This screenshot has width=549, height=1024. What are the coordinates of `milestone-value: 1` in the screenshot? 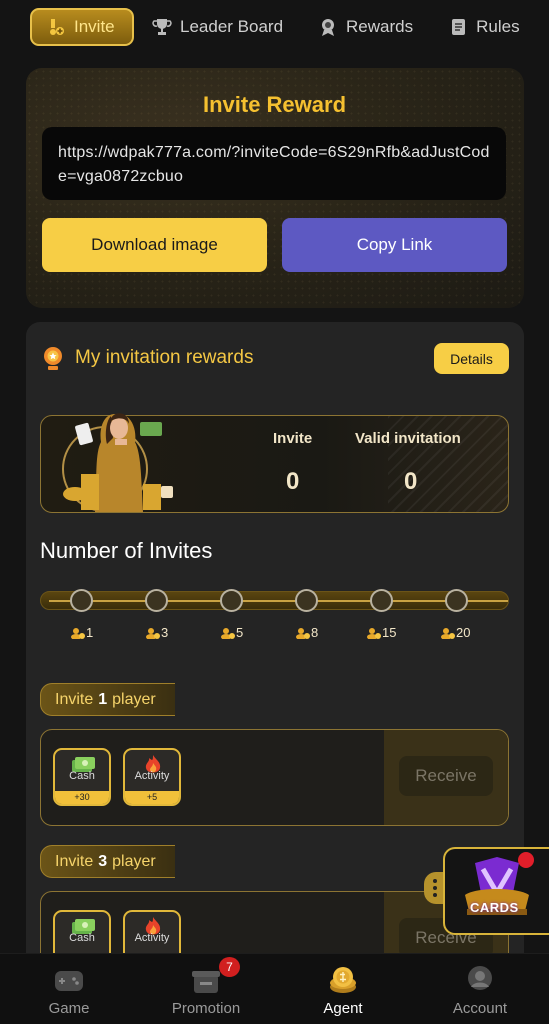 It's located at (90, 632).